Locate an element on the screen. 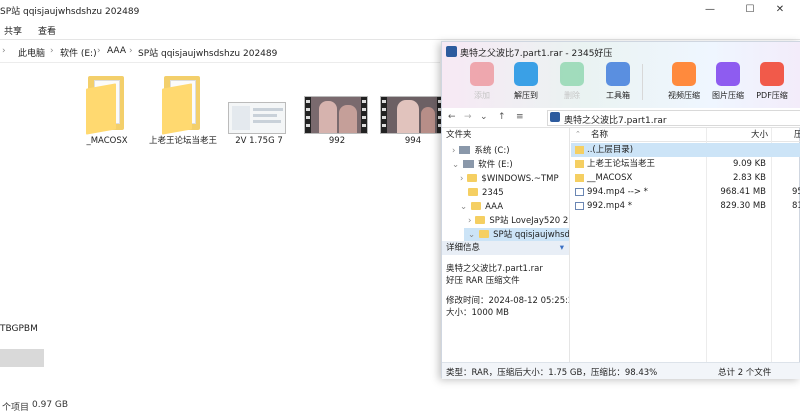 This screenshot has height=416, width=800. tree-item-current: ⌄ SP站 qqisjaujwhsd is located at coordinates (516, 235).